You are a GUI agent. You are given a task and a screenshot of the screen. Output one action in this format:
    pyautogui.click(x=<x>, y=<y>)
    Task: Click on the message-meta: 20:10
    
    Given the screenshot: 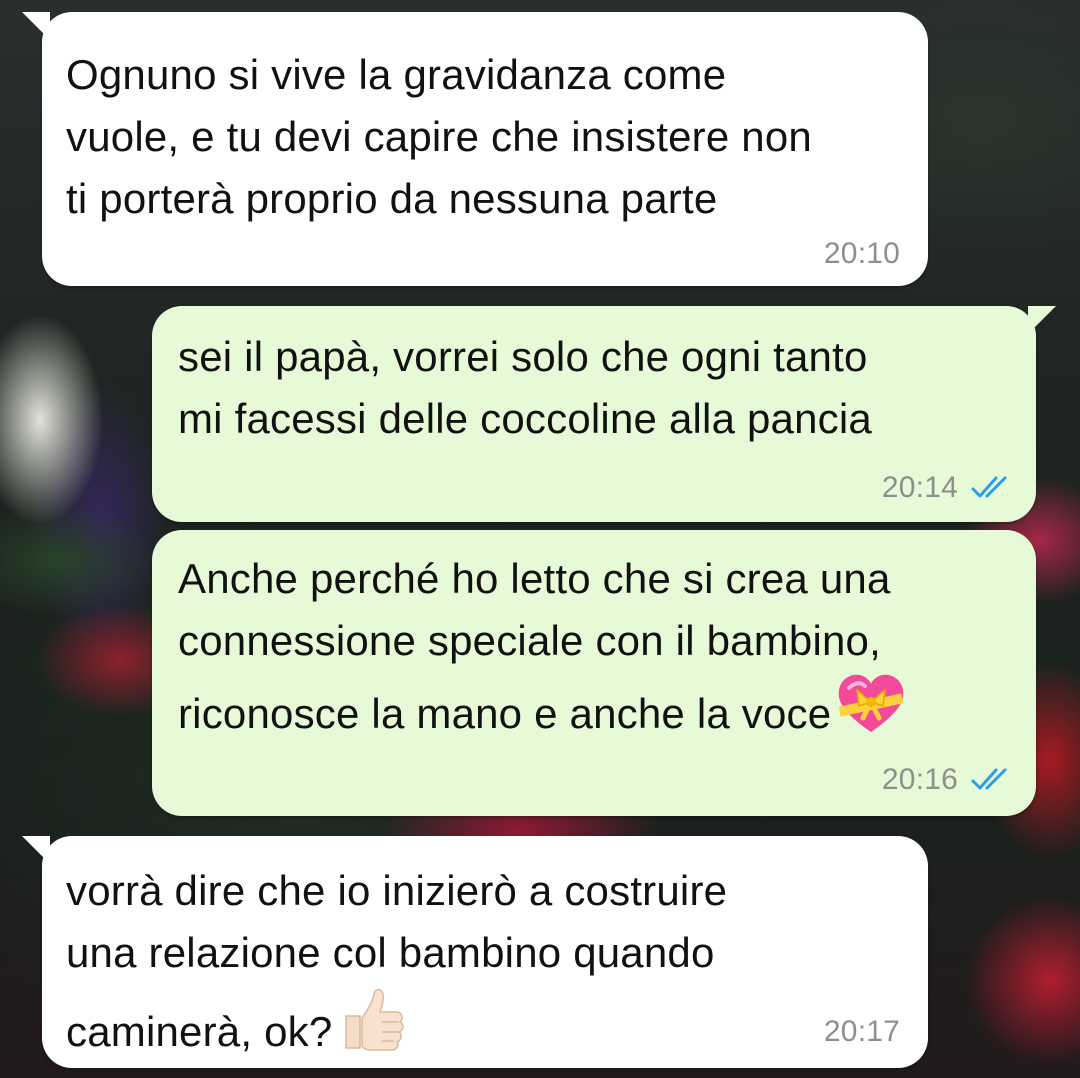 What is the action you would take?
    pyautogui.click(x=862, y=254)
    